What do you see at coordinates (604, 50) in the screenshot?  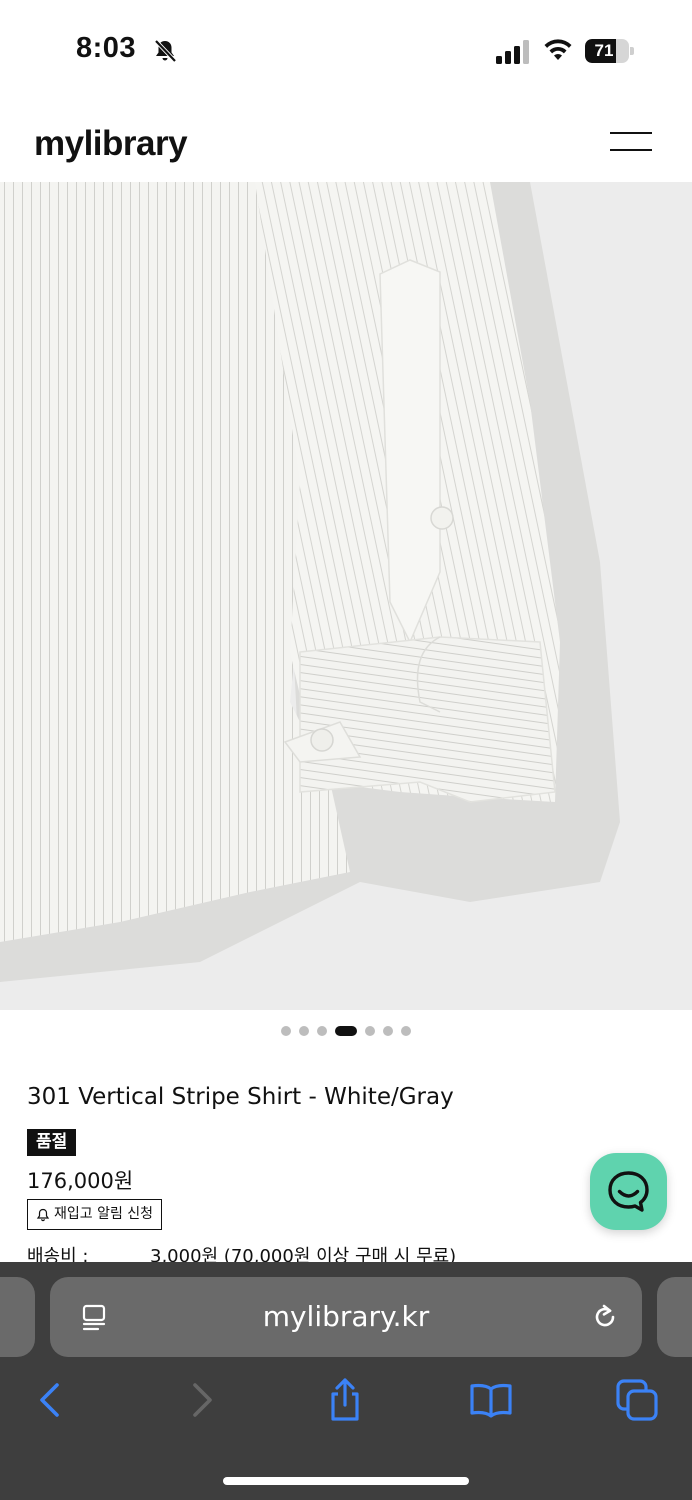 I see `battery-level: 71` at bounding box center [604, 50].